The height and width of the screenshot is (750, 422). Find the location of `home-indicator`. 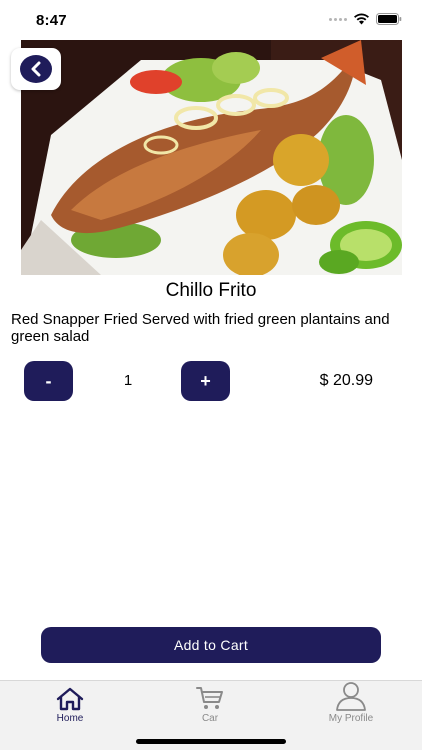

home-indicator is located at coordinates (211, 741).